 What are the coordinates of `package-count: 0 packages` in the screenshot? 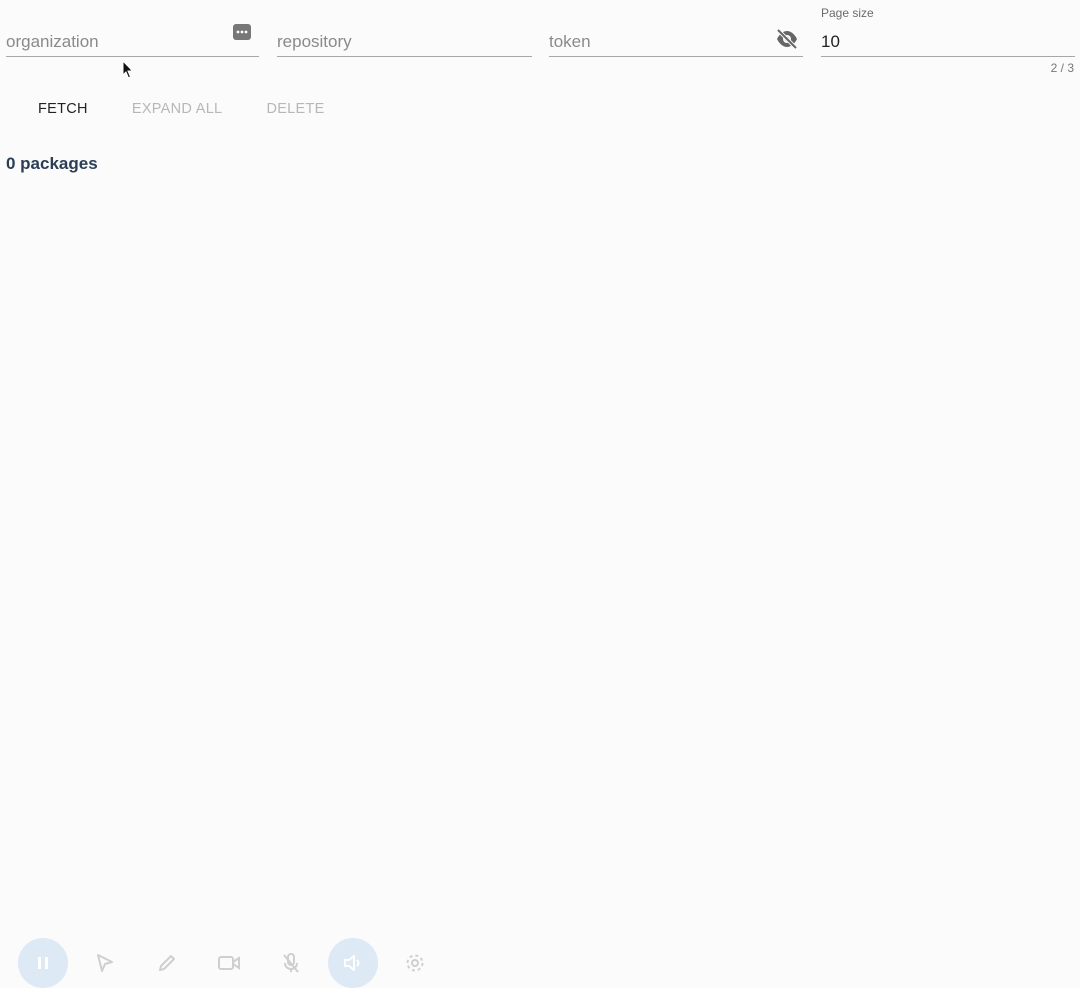 It's located at (52, 163).